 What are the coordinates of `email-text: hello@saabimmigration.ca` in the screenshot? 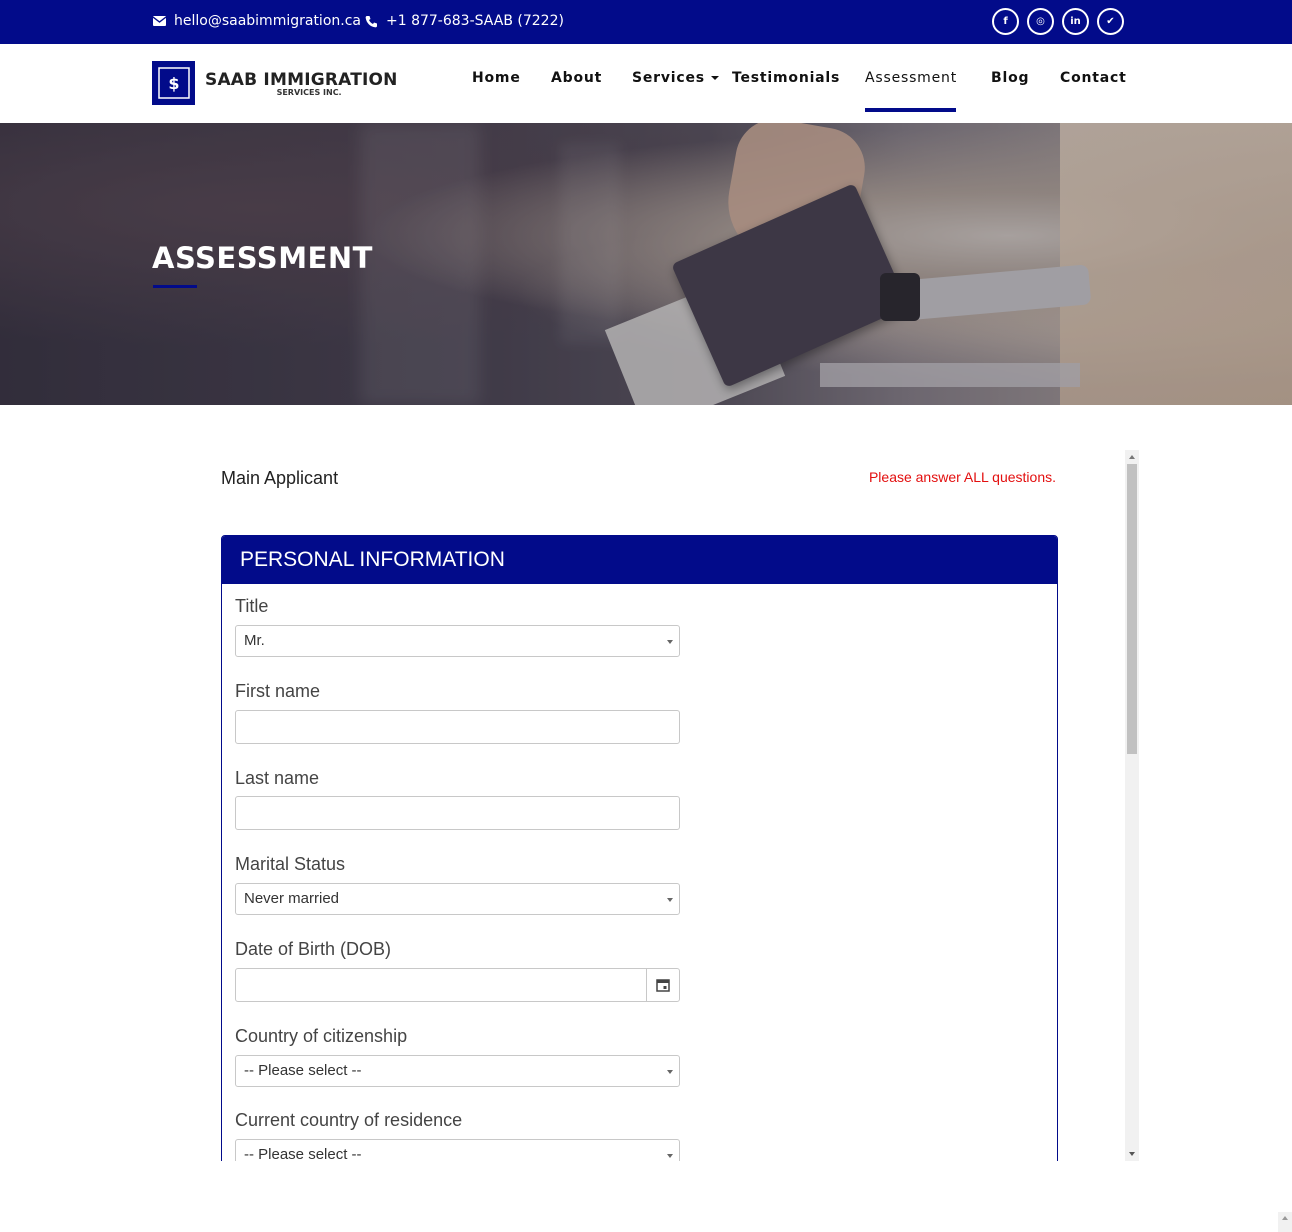 It's located at (267, 21).